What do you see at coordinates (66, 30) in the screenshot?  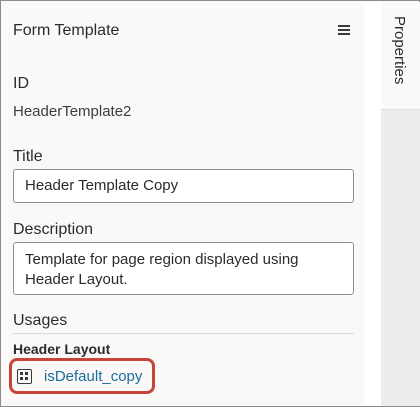 I see `panel-title: Form Template` at bounding box center [66, 30].